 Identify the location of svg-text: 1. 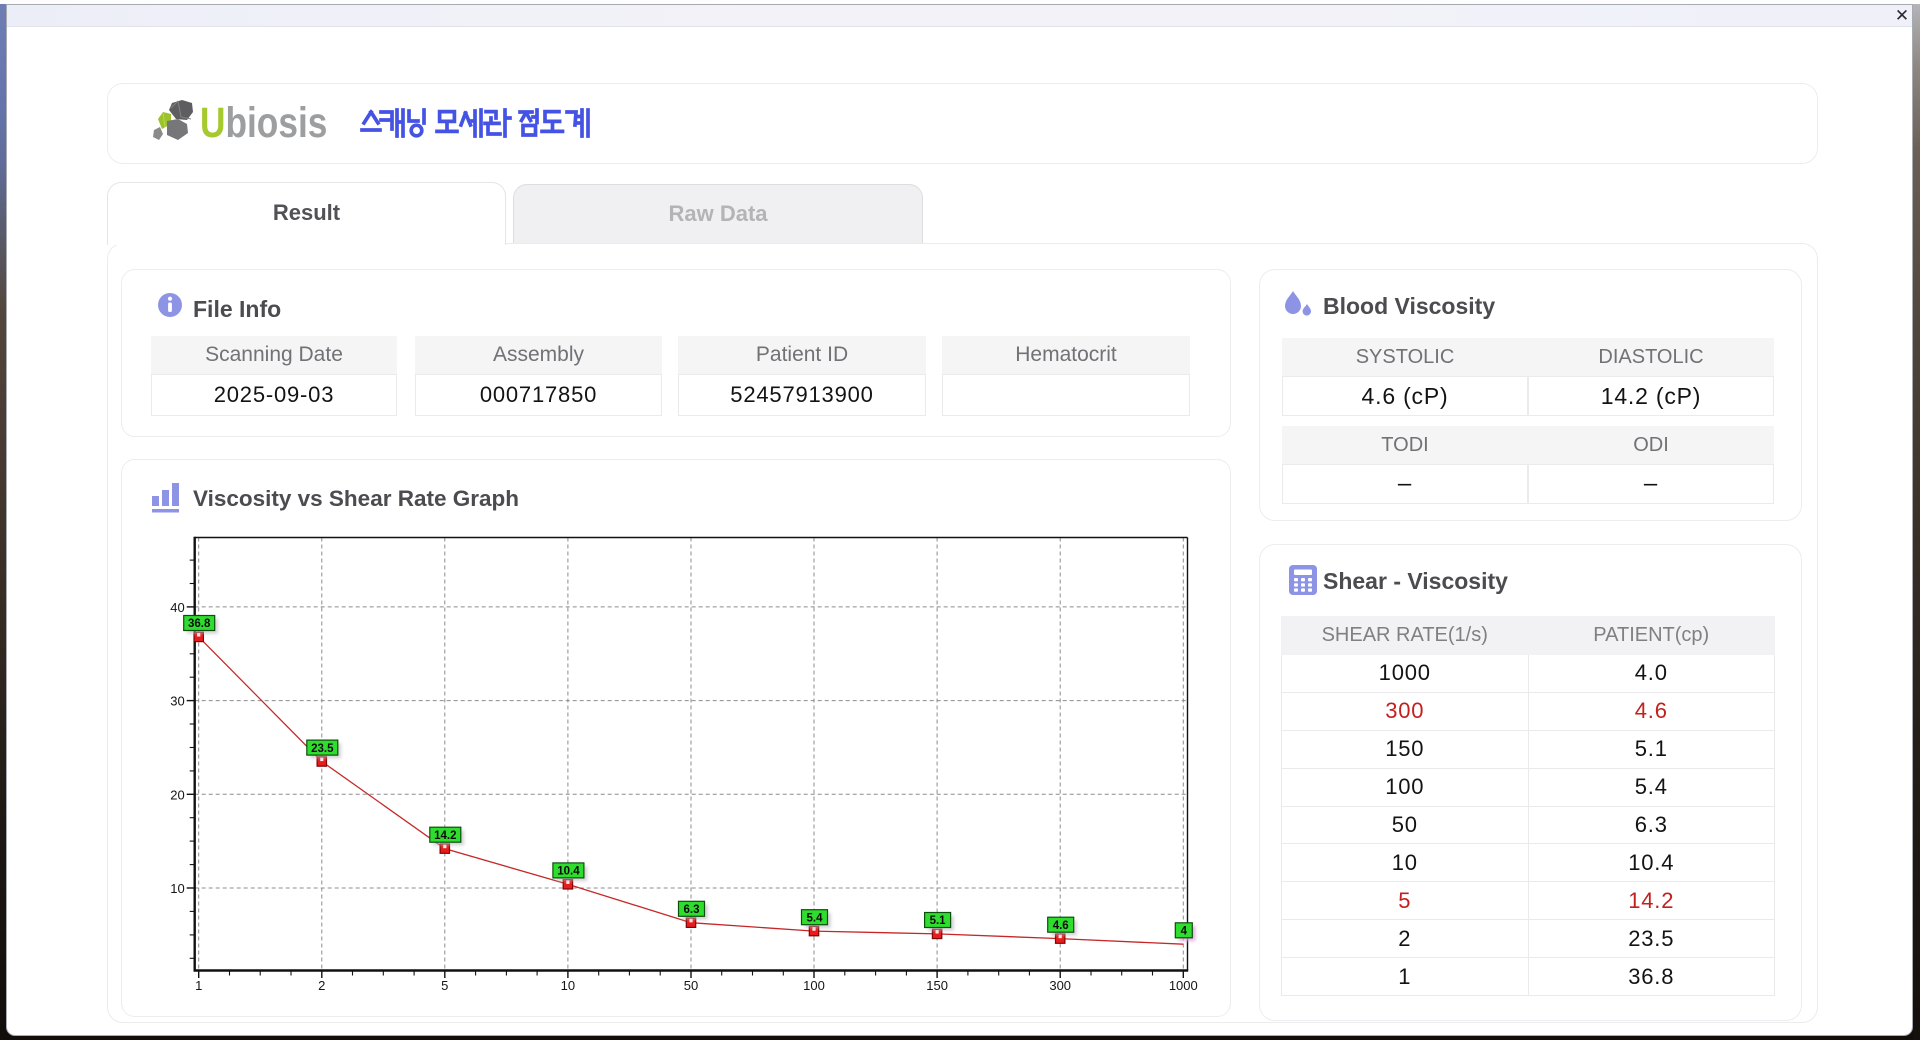
(198, 985).